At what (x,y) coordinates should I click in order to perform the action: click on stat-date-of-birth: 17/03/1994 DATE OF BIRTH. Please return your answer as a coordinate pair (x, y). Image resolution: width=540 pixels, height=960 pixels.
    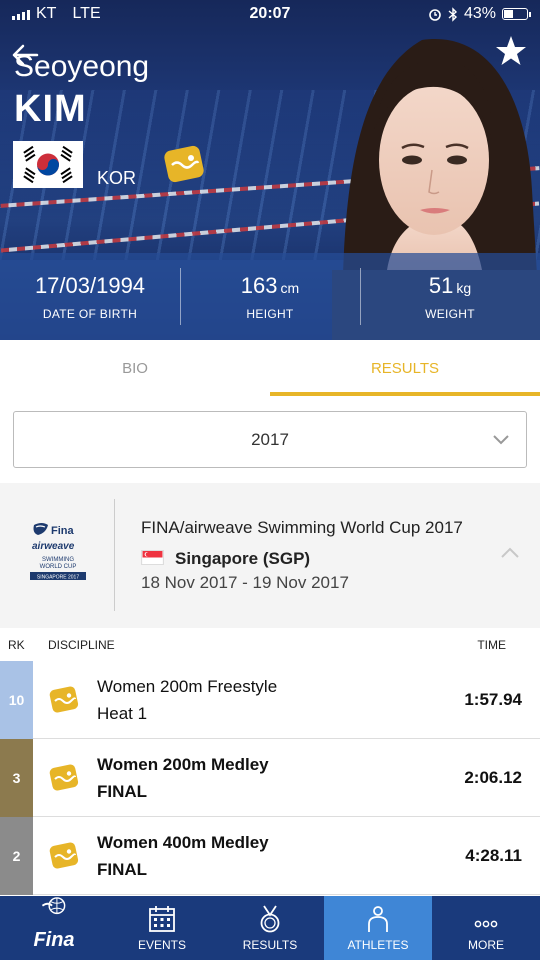
    Looking at the image, I should click on (90, 296).